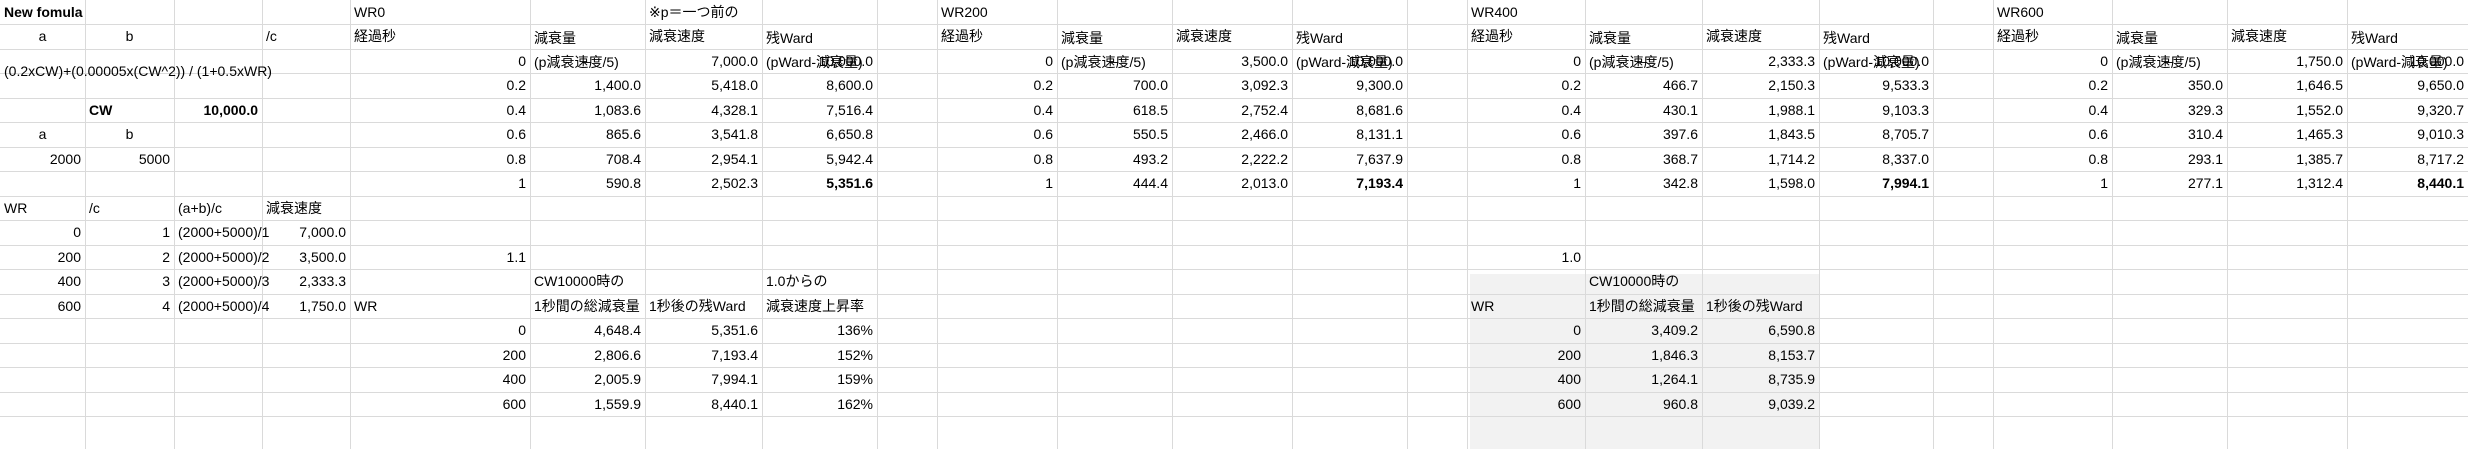 The height and width of the screenshot is (449, 2468). I want to click on sheet-cell: 1,714.2, so click(1760, 159).